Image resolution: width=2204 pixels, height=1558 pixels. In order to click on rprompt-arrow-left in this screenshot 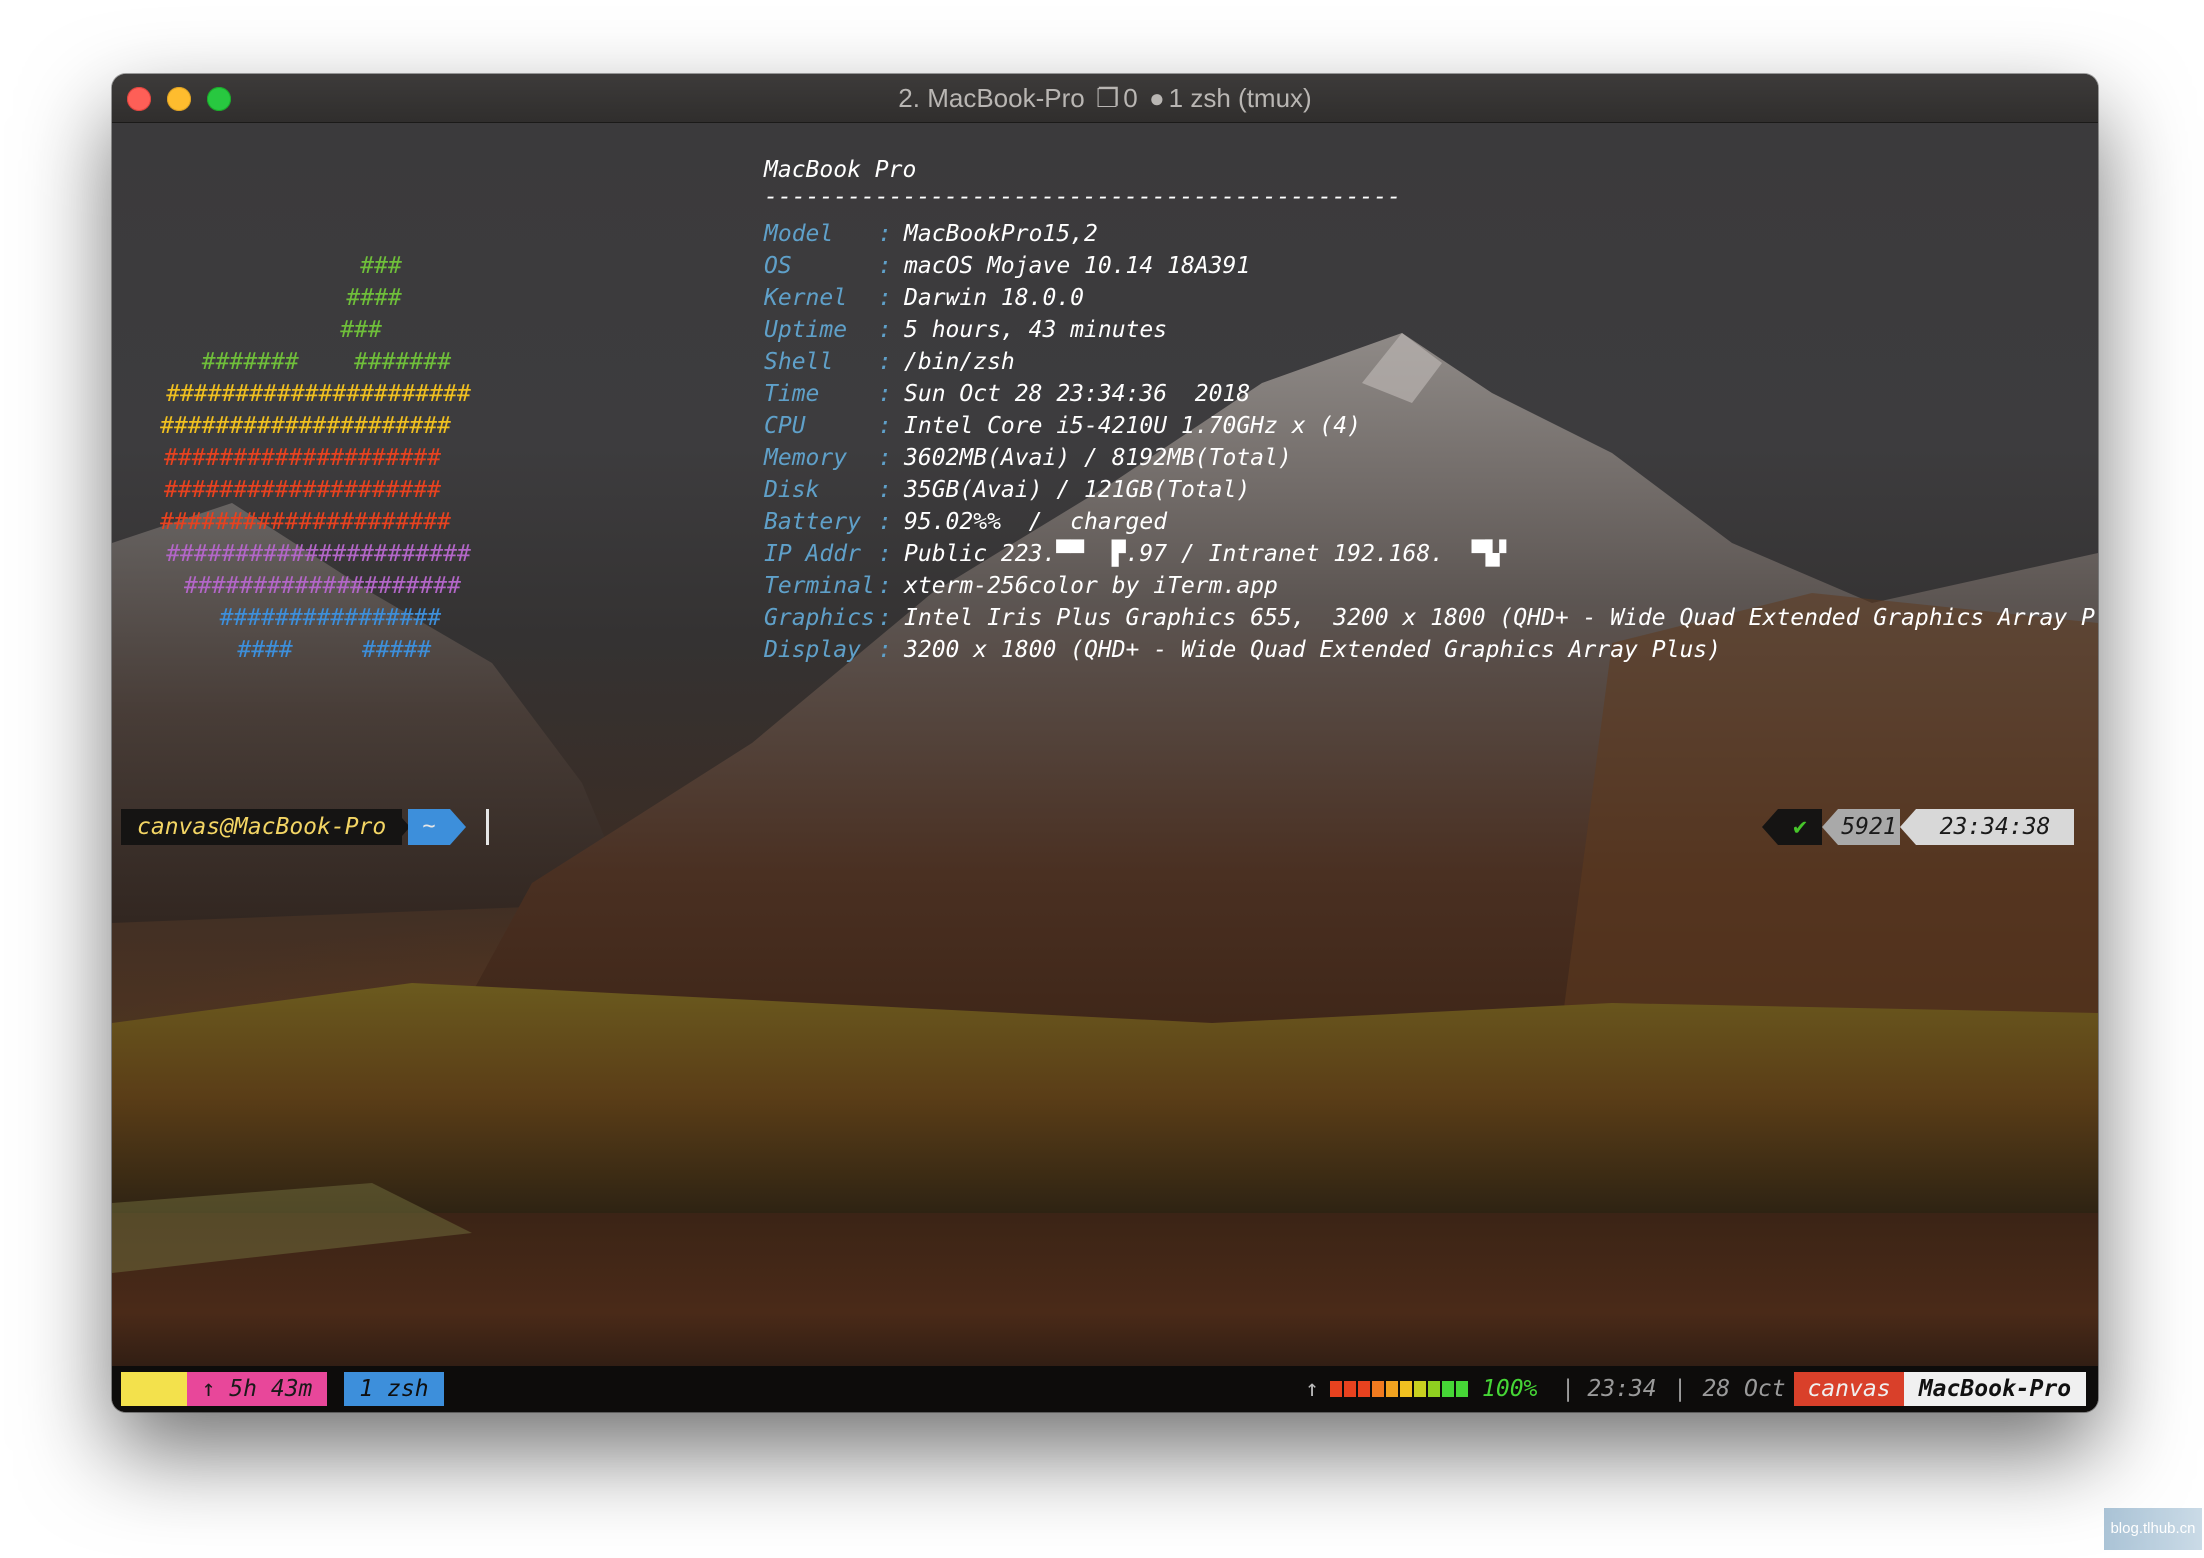, I will do `click(1770, 827)`.